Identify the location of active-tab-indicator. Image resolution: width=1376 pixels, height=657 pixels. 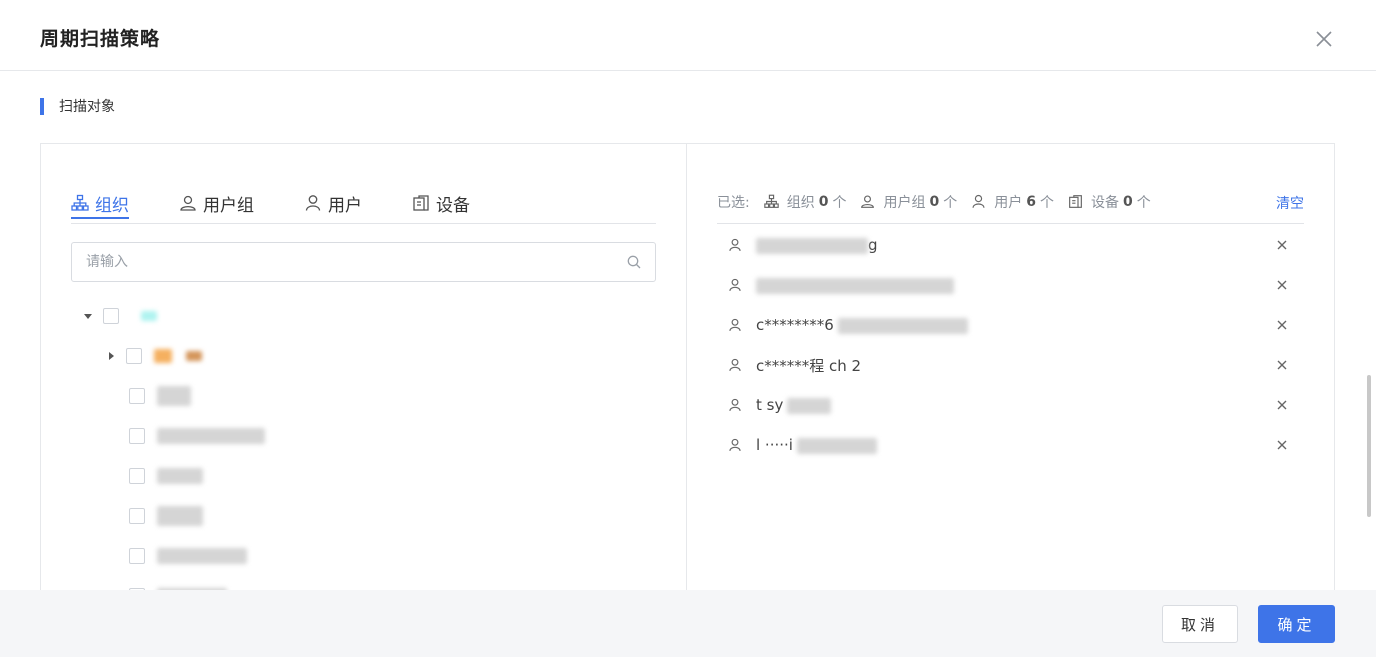
(100, 218).